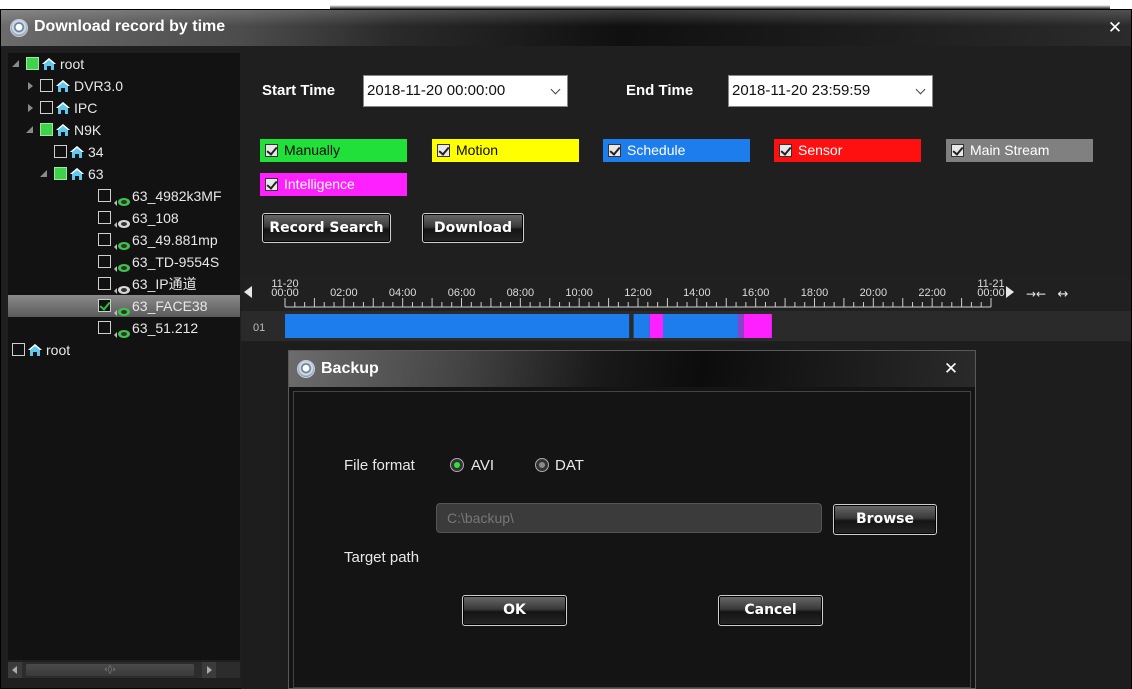 This screenshot has height=689, width=1132. Describe the element at coordinates (701, 326) in the screenshot. I see `record-segment` at that location.